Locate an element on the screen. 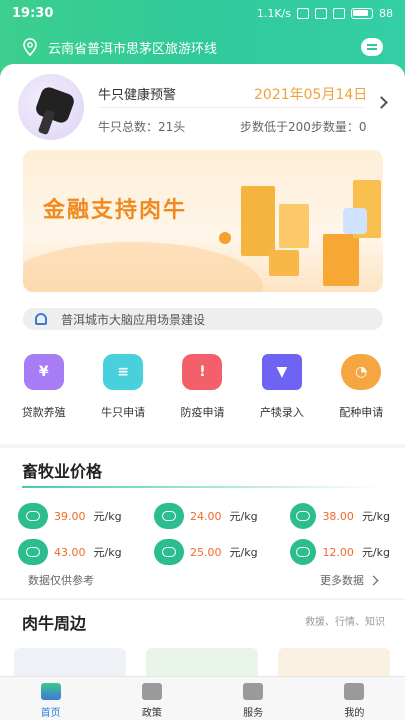 This screenshot has width=405, height=720. location-bar: 云南省普洱市思茅区旅游环线 is located at coordinates (202, 47).